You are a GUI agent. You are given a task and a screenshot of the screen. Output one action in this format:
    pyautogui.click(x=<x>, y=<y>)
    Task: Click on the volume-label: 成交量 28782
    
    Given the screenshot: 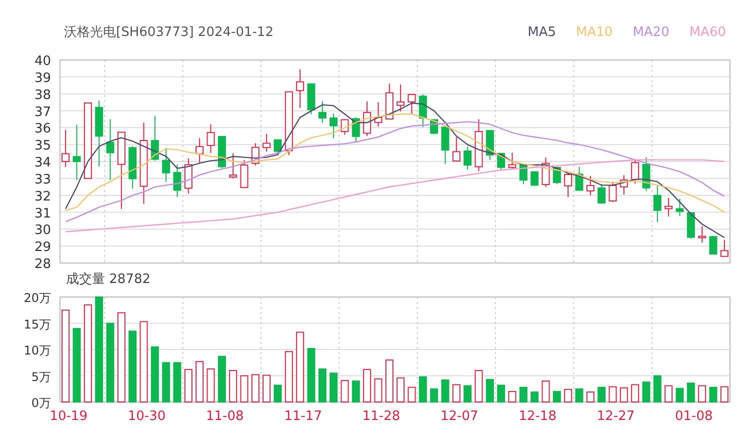 What is the action you would take?
    pyautogui.click(x=108, y=279)
    